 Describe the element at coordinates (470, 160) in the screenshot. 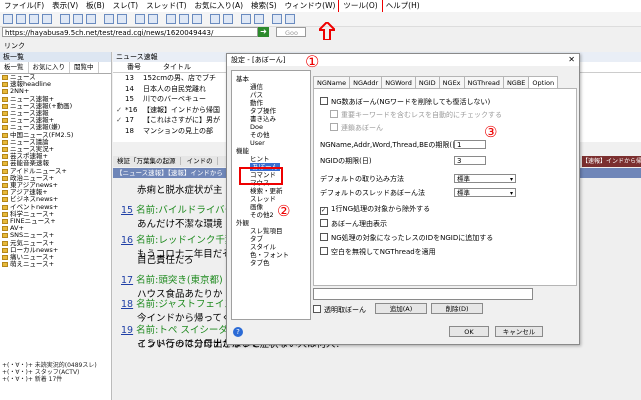

I see `ngid-period-input: 3` at that location.